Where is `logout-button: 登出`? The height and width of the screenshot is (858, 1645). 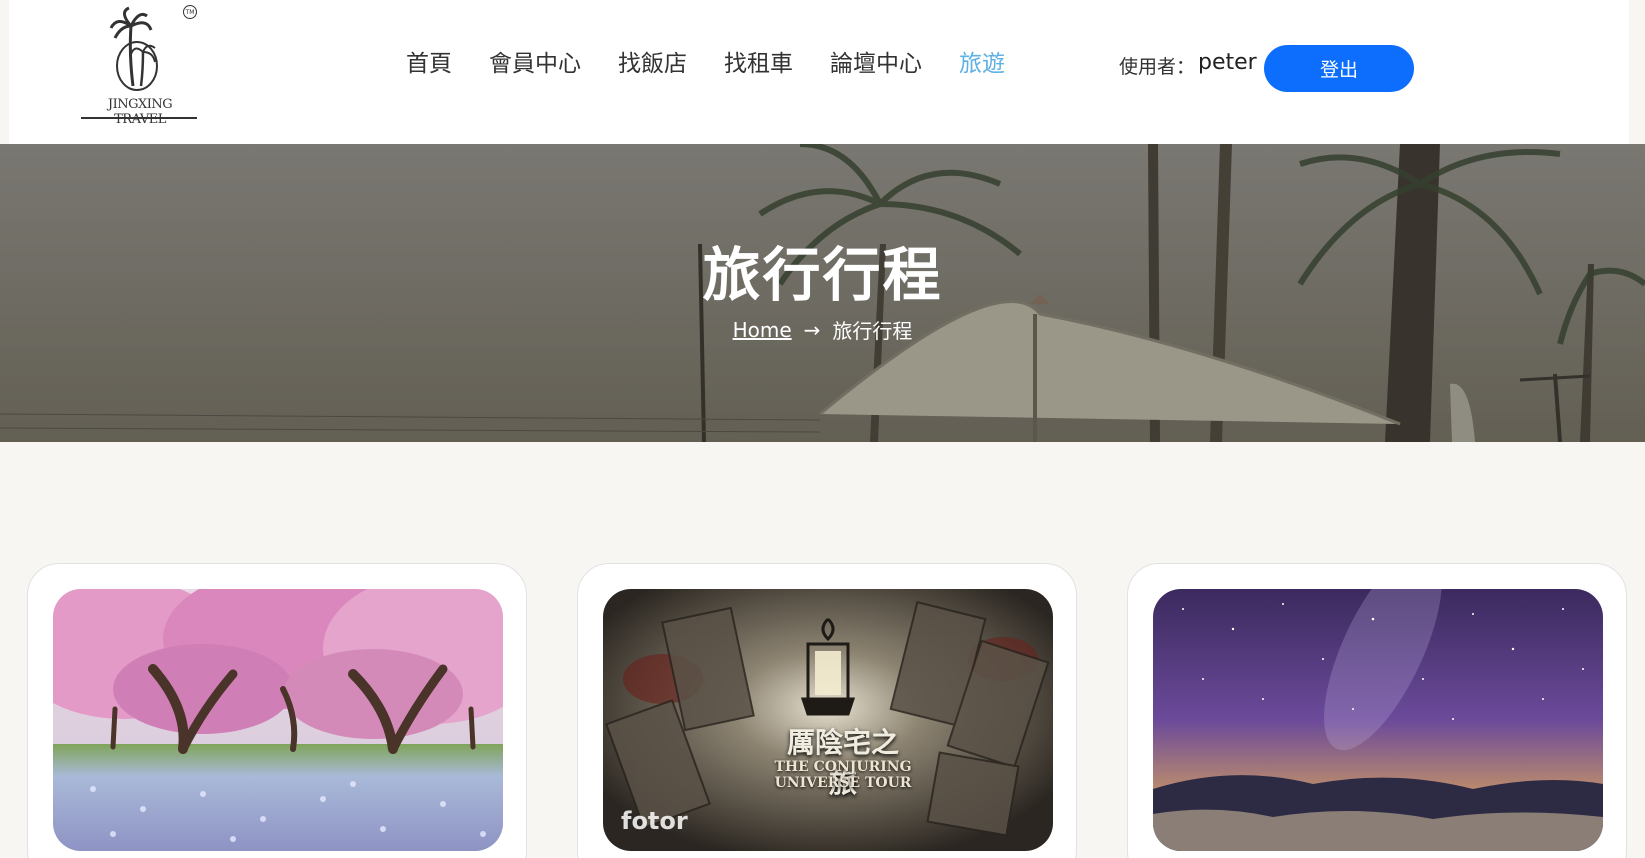
logout-button: 登出 is located at coordinates (1339, 68).